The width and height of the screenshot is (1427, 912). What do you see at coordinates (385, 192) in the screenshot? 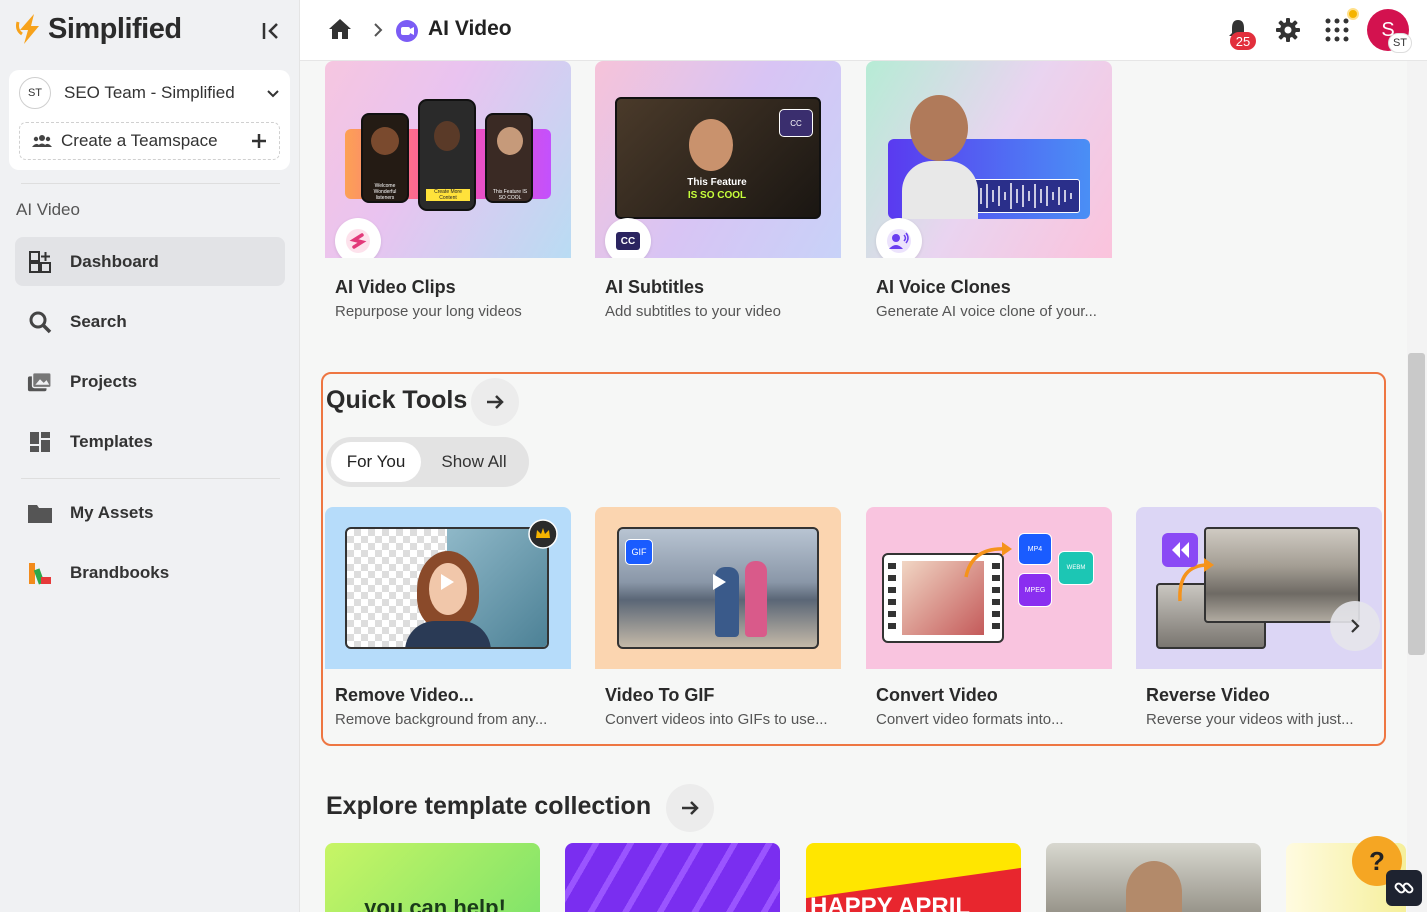
I see `thumb-caption: Welcome Wonderful listeners` at bounding box center [385, 192].